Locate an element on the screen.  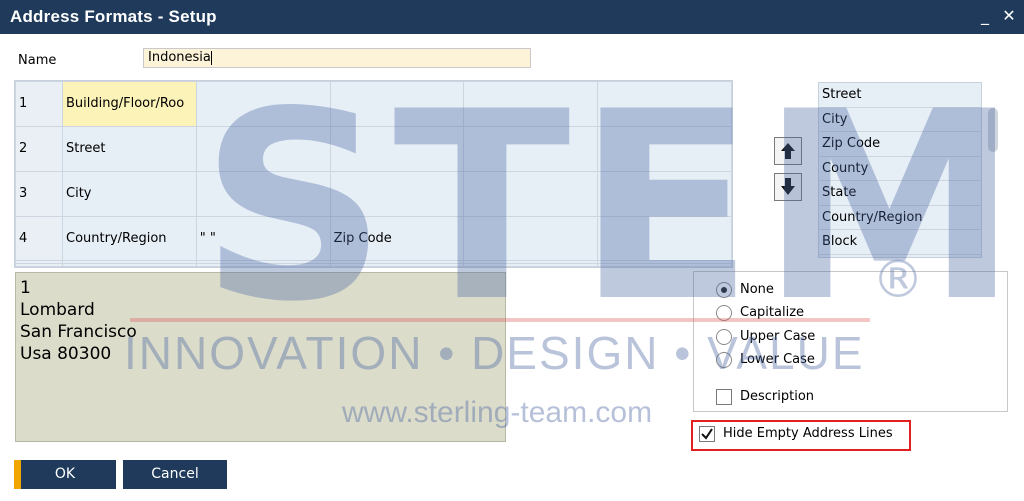
radio-label: Capitalize is located at coordinates (772, 312).